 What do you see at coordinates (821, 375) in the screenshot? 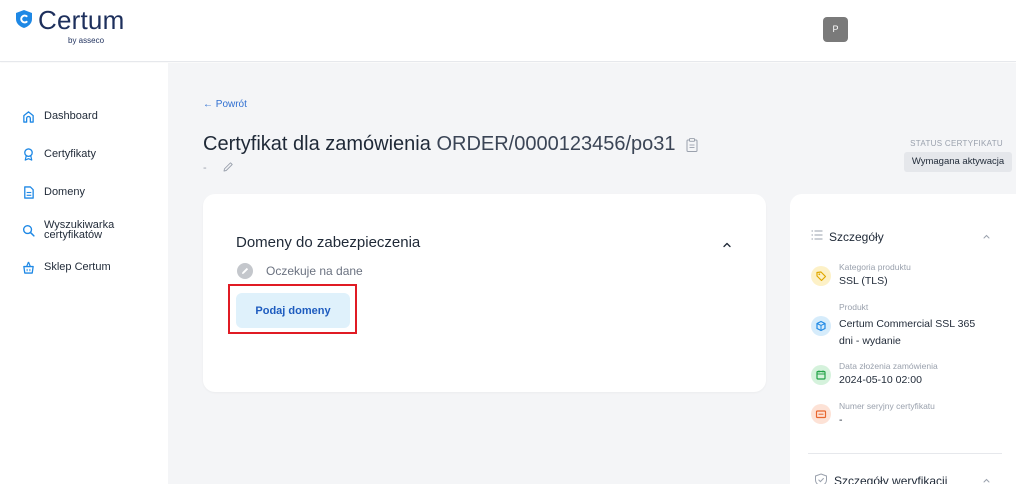
I see `calendar-icon` at bounding box center [821, 375].